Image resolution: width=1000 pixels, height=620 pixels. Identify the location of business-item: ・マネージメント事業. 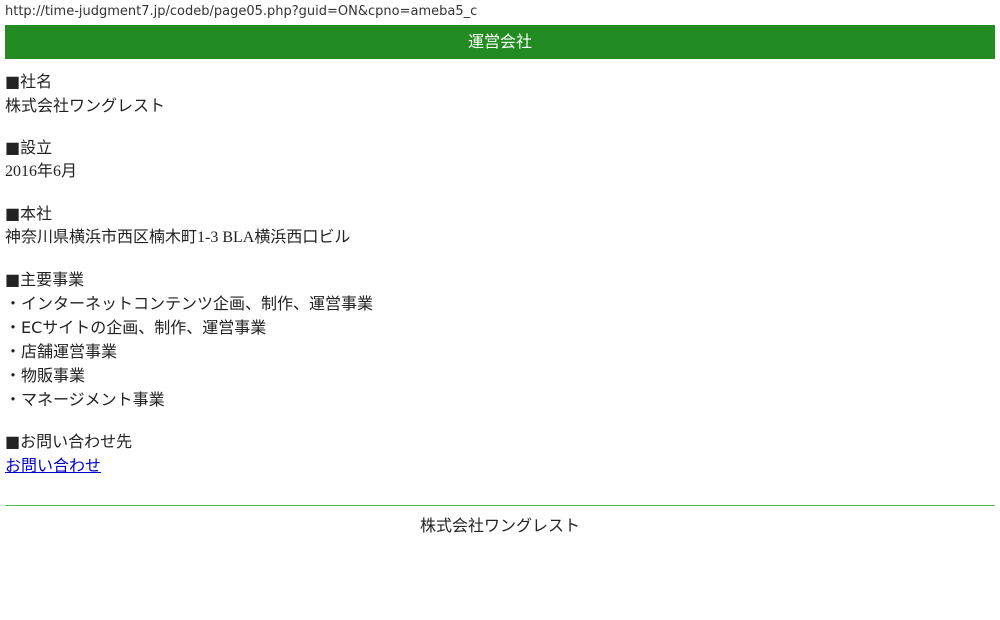
(85, 399).